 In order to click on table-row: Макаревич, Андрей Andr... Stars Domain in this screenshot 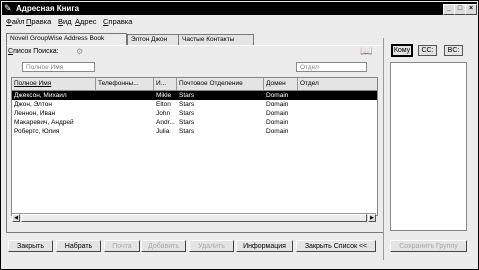, I will do `click(194, 122)`.